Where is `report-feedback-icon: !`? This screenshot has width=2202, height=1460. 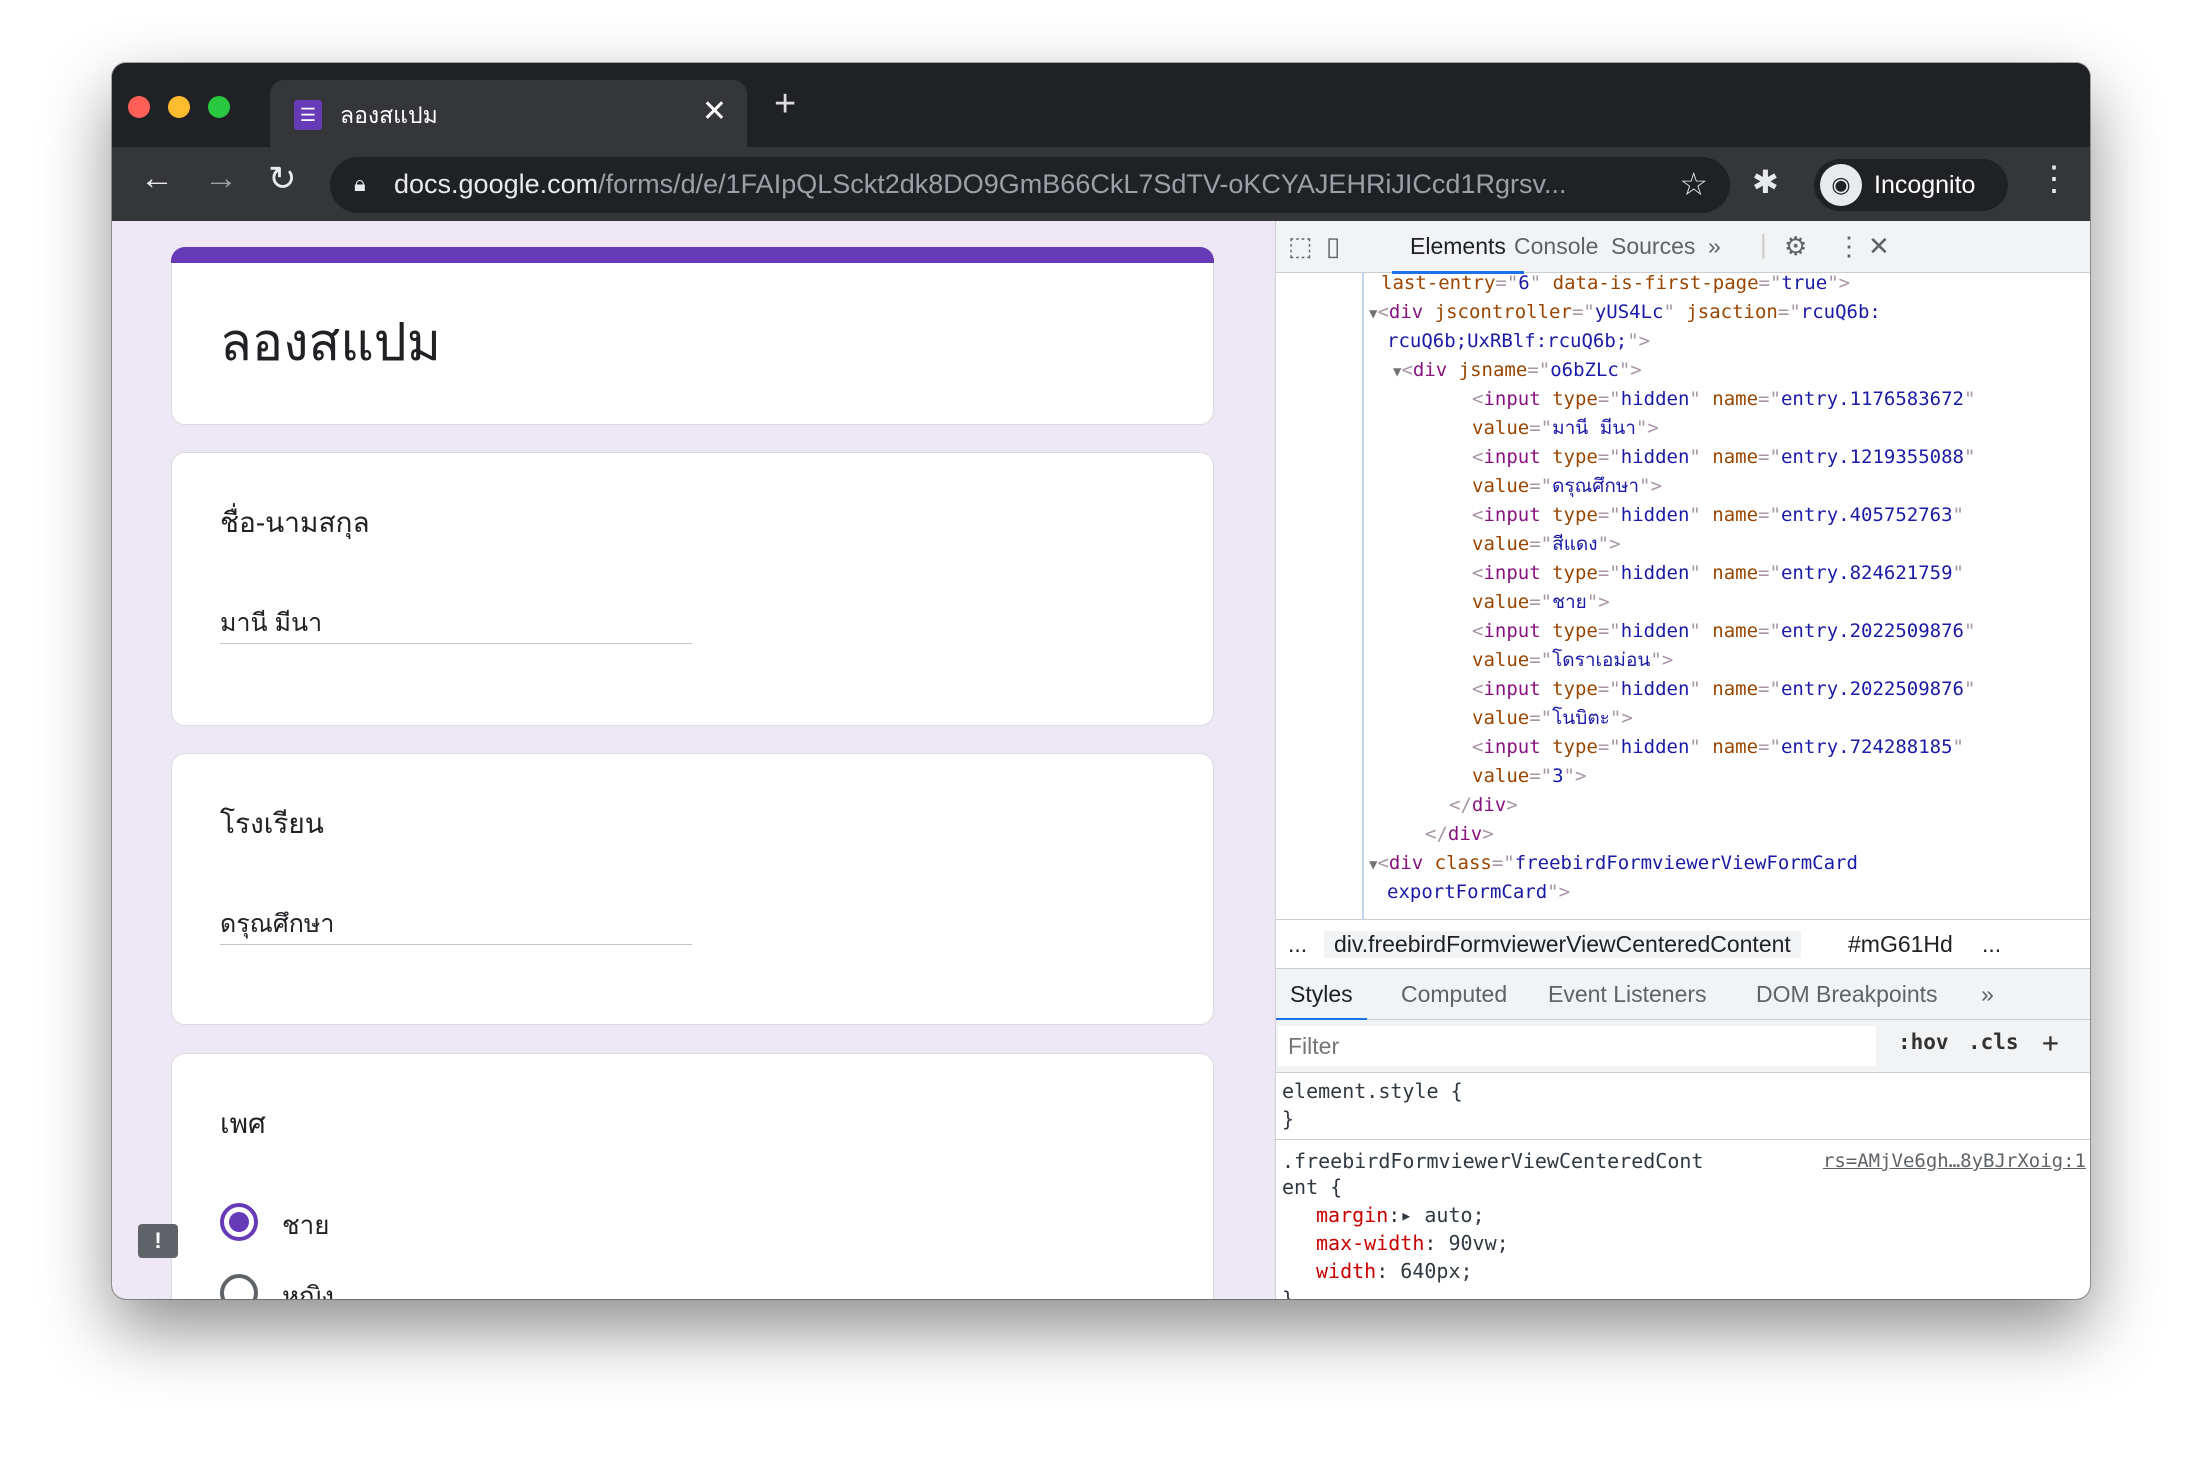
report-feedback-icon: ! is located at coordinates (158, 1241).